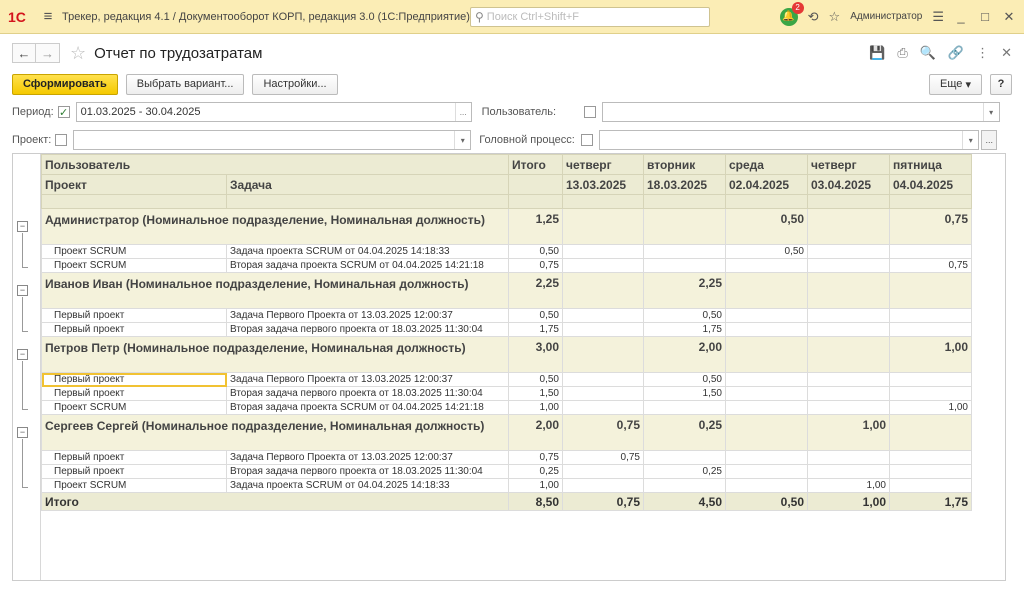 This screenshot has height=593, width=1024. Describe the element at coordinates (684, 393) in the screenshot. I see `detail-day-value: 1,50` at that location.